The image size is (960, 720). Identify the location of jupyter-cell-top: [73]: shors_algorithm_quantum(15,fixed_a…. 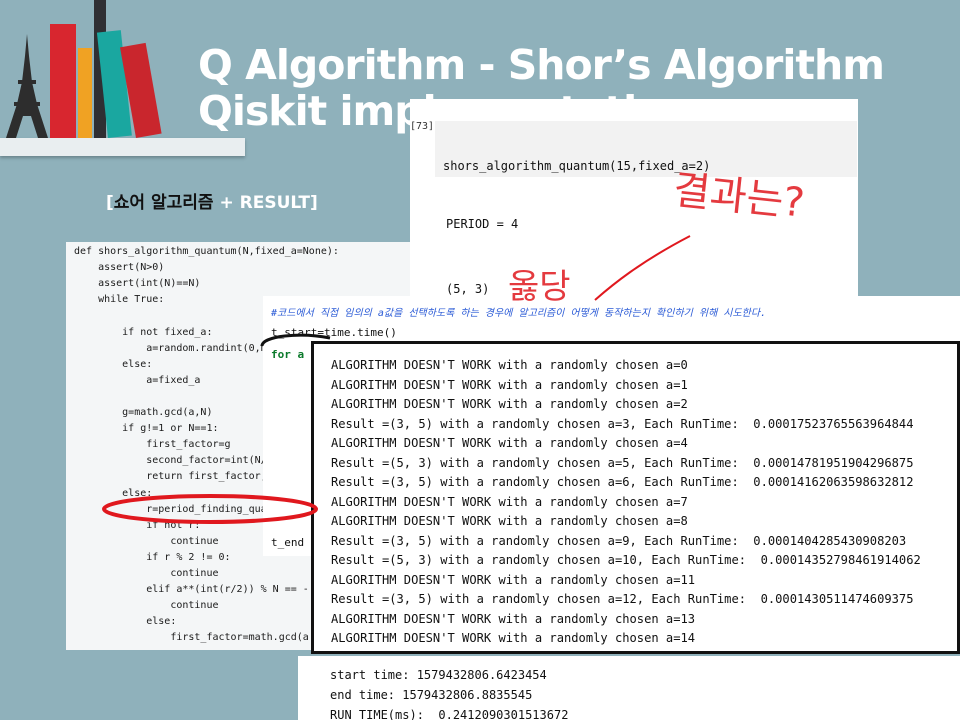
(634, 204).